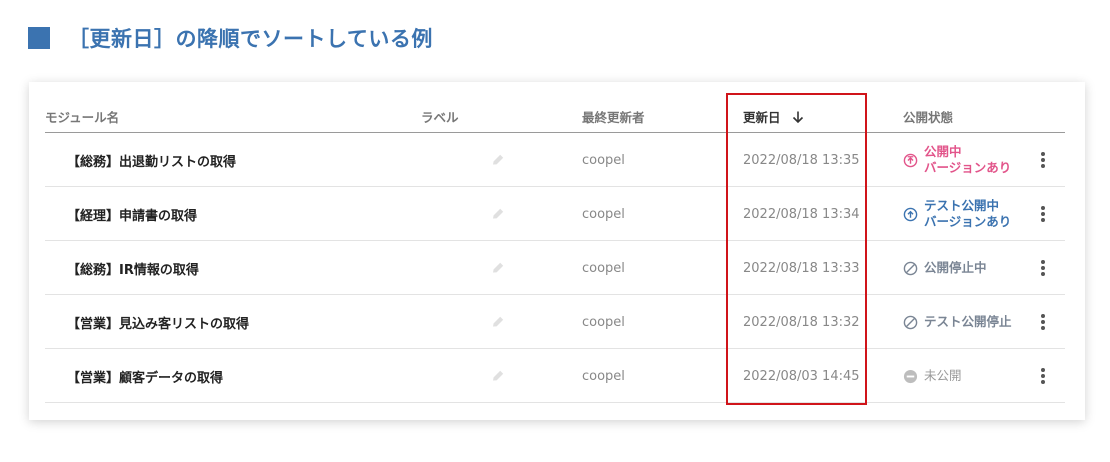 This screenshot has height=462, width=1110. Describe the element at coordinates (555, 107) in the screenshot. I see `table-header: モジュール名 ラベル 最終更新者 更新日 公開状態` at that location.